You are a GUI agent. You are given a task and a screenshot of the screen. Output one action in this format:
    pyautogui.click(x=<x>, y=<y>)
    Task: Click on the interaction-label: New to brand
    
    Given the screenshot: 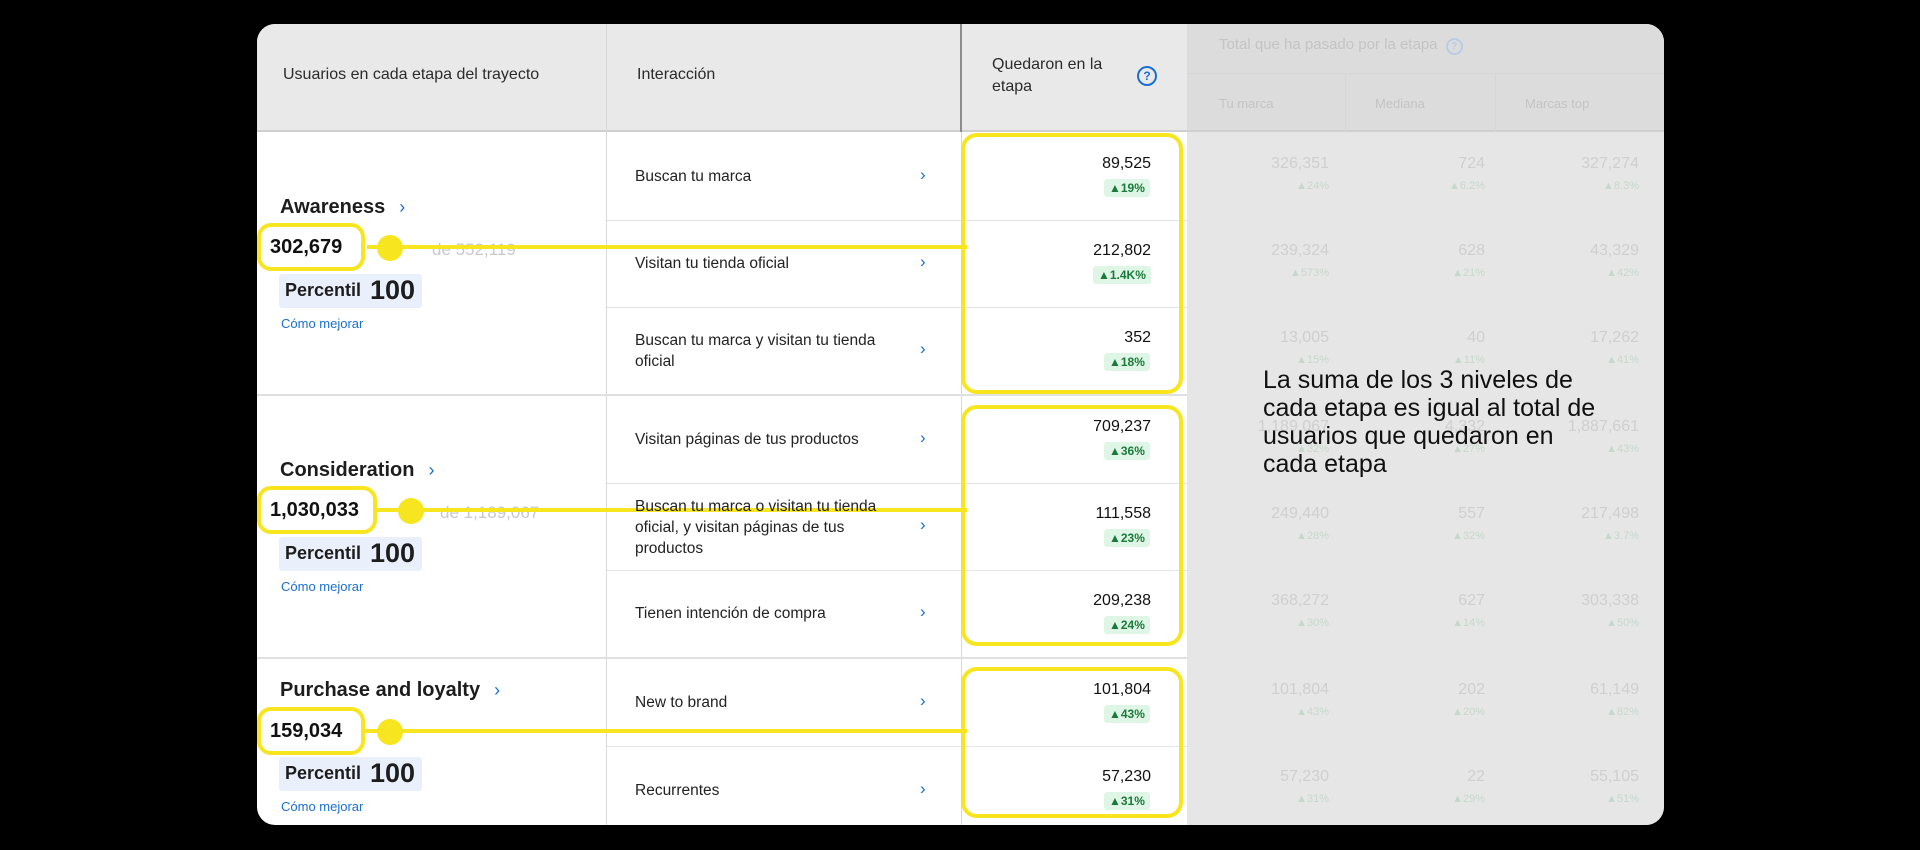 What is the action you would take?
    pyautogui.click(x=760, y=702)
    